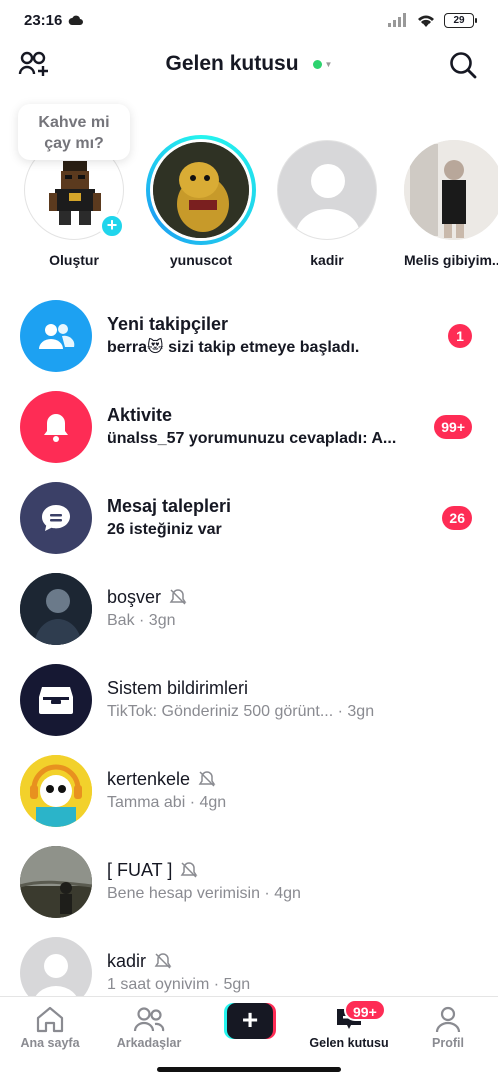 This screenshot has width=498, height=1080. What do you see at coordinates (457, 517) in the screenshot?
I see `unread-count-badge: 26` at bounding box center [457, 517].